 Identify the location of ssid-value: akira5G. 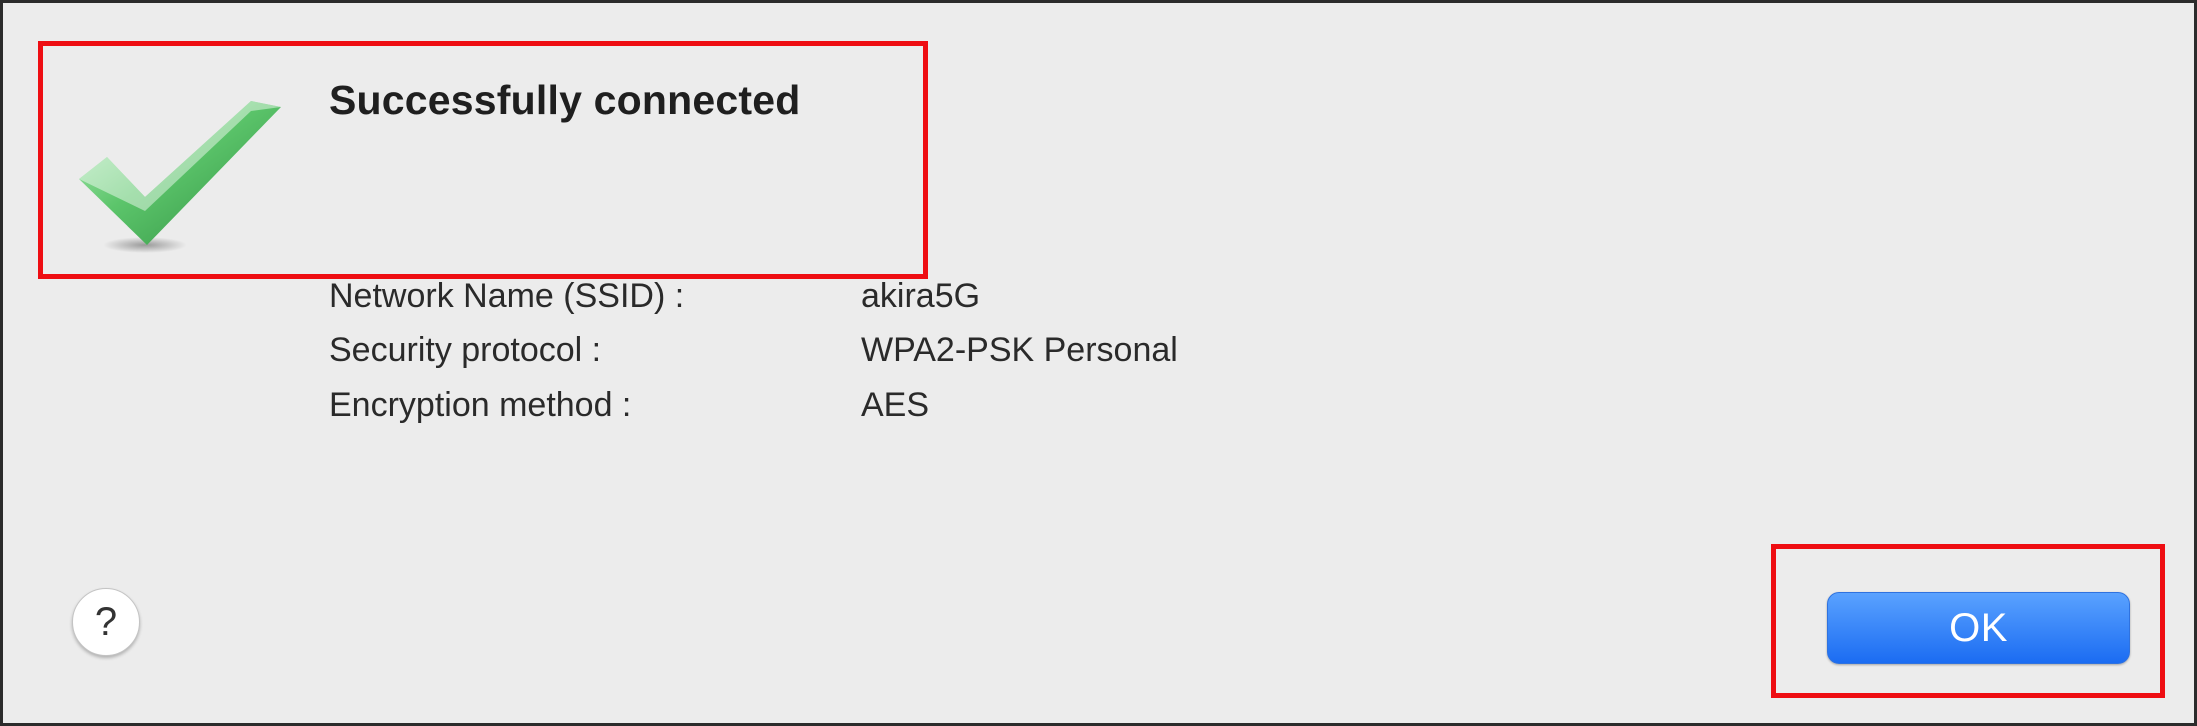
(921, 296).